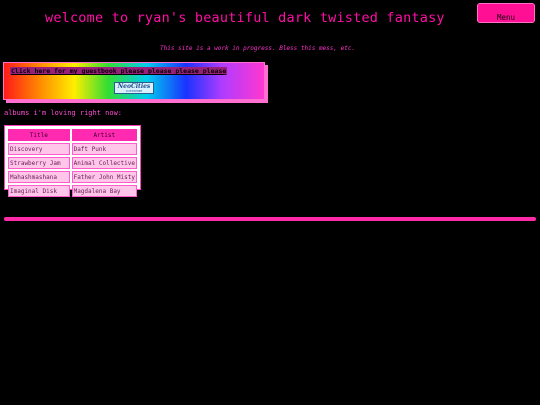  I want to click on table-header-row: Title Artist, so click(72, 135).